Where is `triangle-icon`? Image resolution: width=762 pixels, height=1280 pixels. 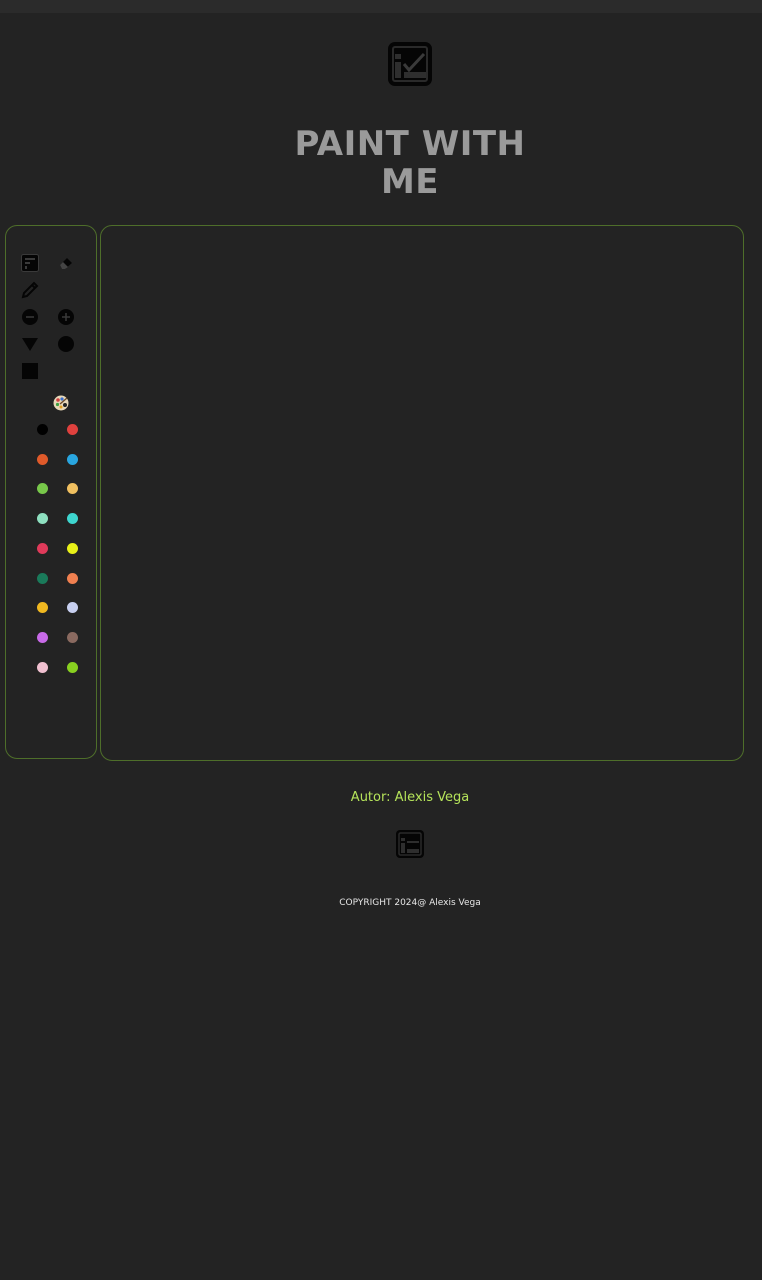
triangle-icon is located at coordinates (30, 344).